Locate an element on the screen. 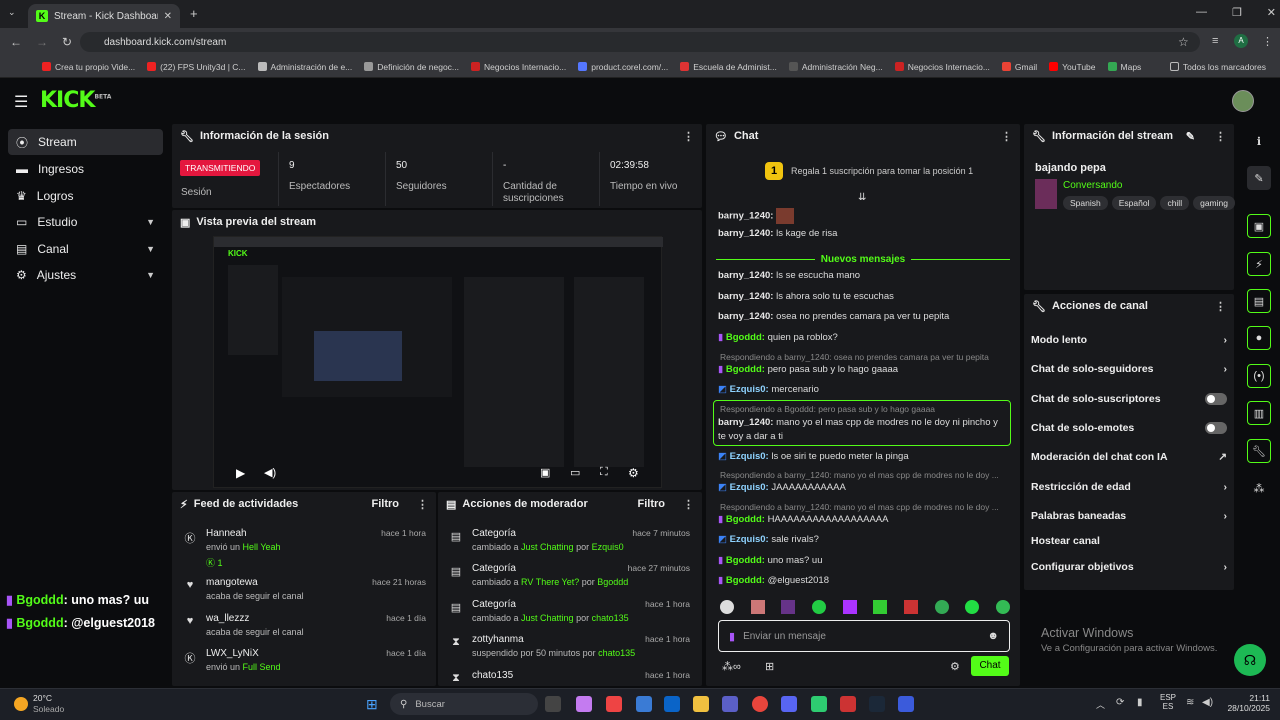 The width and height of the screenshot is (1280, 720). action-subscribers-only: Chat de solo-suscriptores is located at coordinates (1129, 399).